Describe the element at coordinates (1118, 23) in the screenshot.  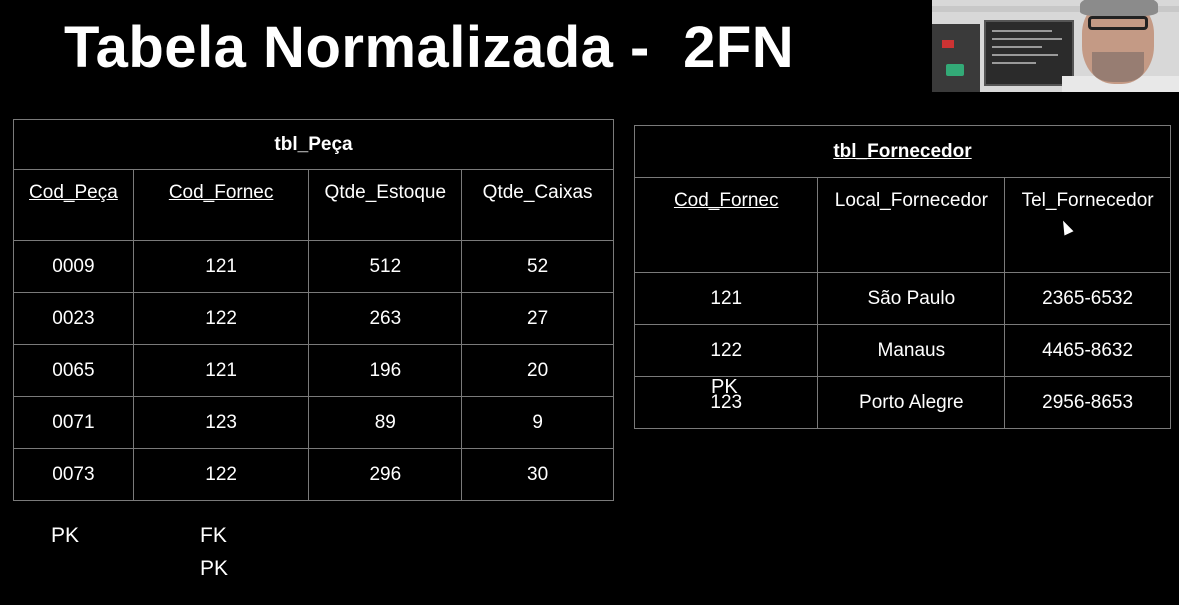
I see `glasses-icon` at that location.